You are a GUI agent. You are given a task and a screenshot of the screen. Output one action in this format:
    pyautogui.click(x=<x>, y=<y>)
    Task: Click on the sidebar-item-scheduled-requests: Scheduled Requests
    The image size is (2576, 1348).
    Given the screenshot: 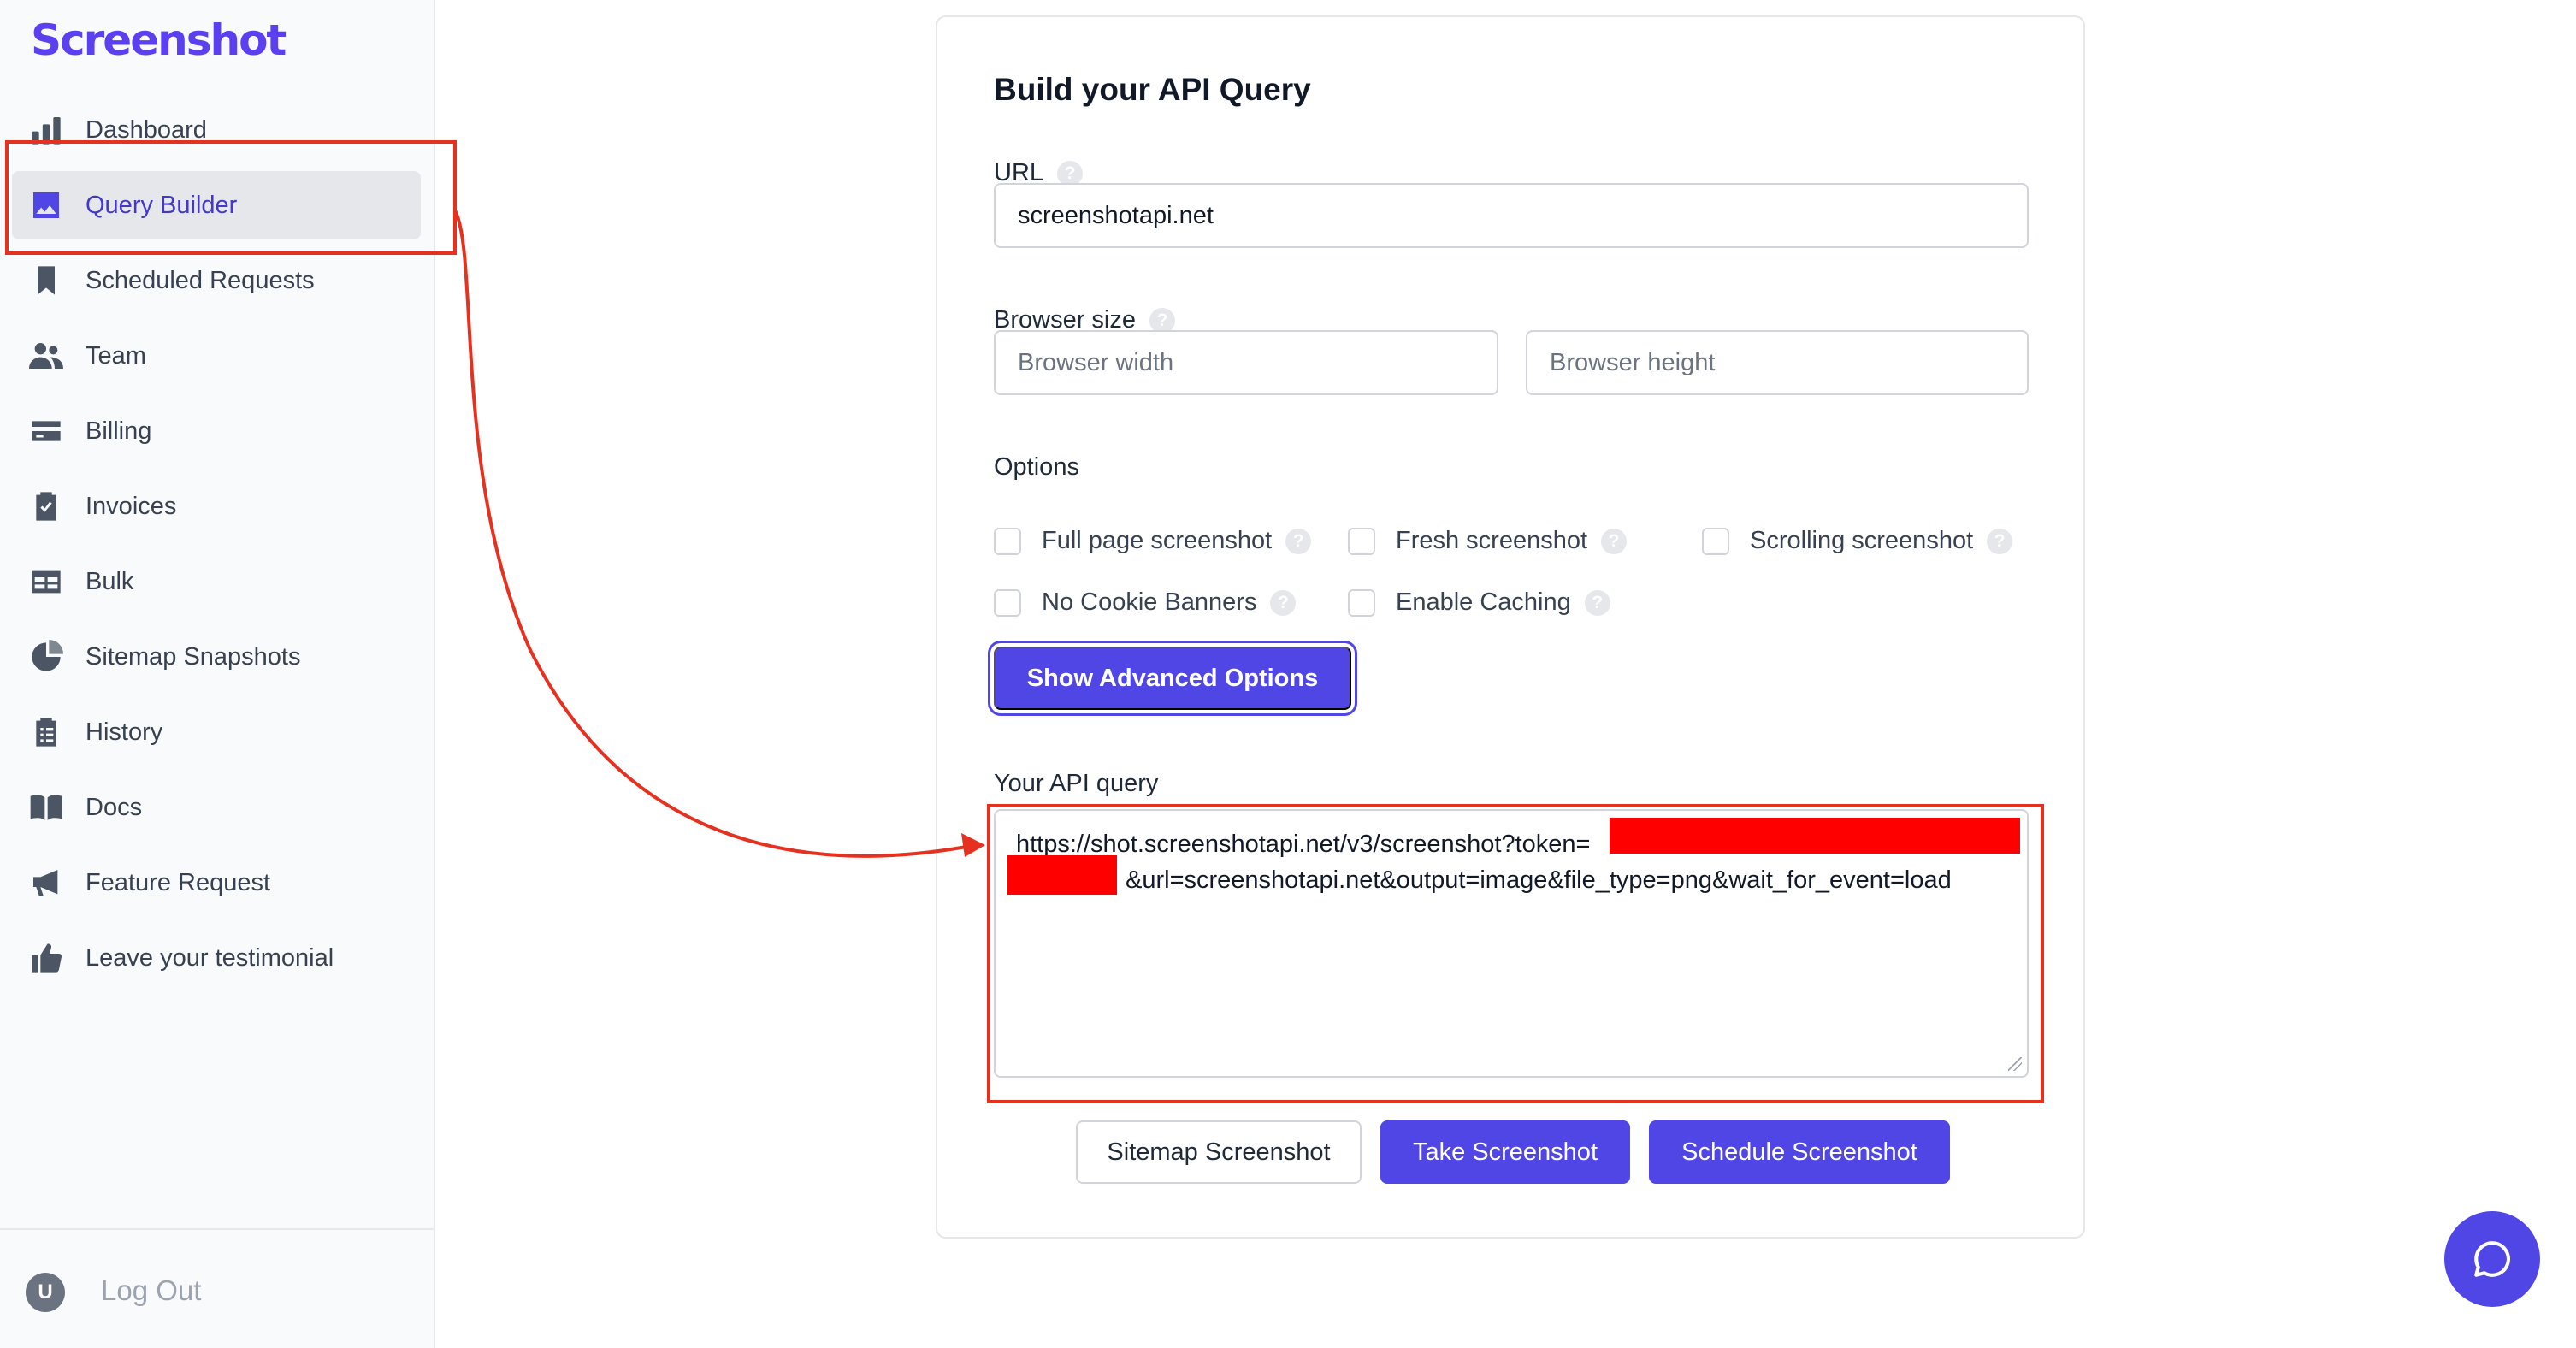 What is the action you would take?
    pyautogui.click(x=216, y=280)
    